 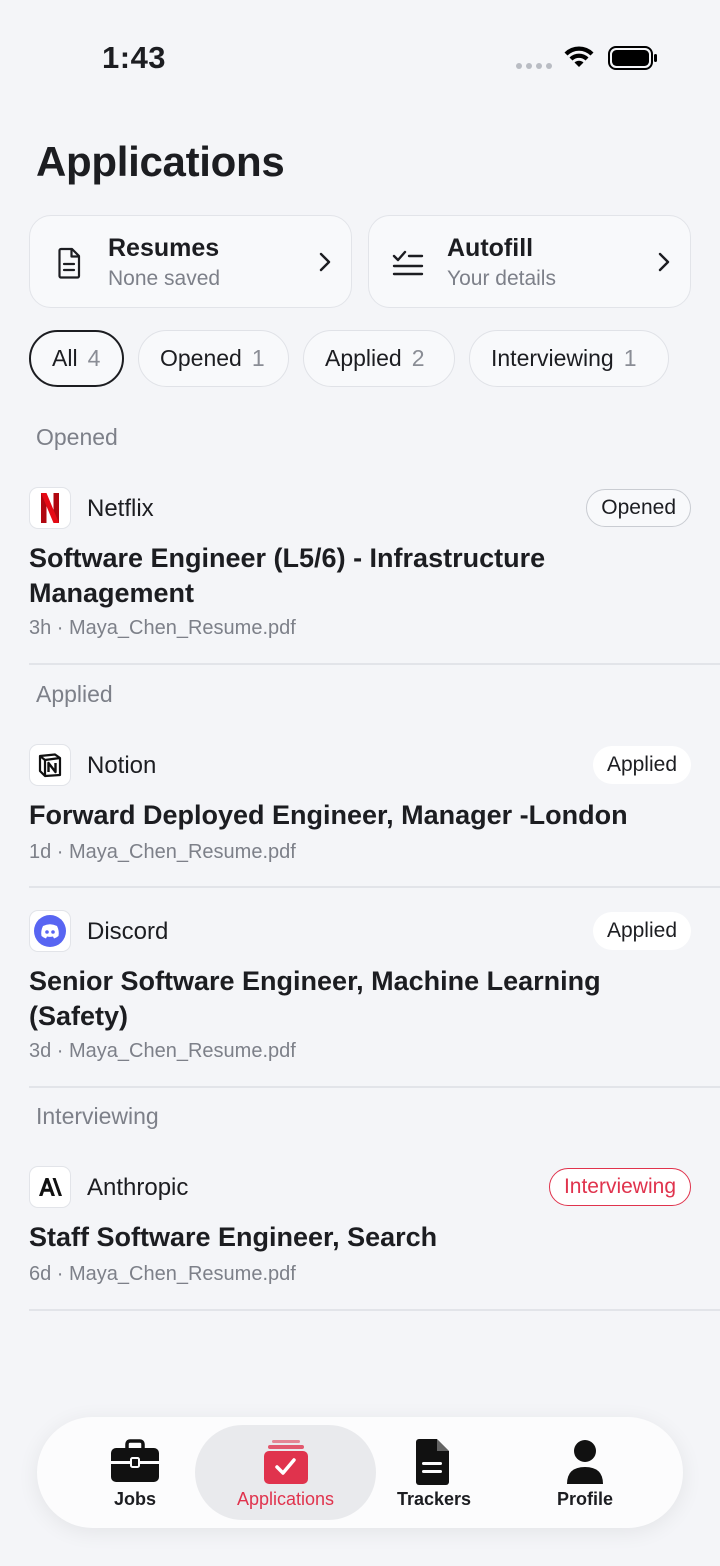 What do you see at coordinates (360, 55) in the screenshot?
I see `status-bar: 1:43` at bounding box center [360, 55].